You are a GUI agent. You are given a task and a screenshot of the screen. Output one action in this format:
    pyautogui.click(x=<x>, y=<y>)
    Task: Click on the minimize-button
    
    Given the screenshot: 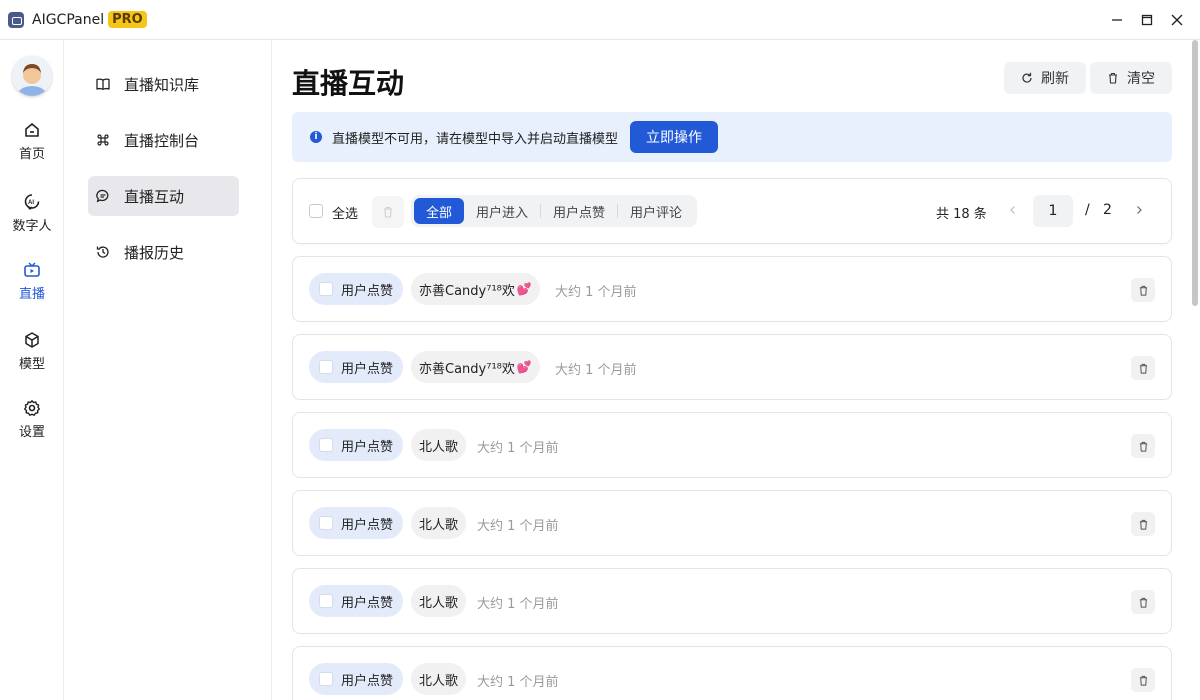 What is the action you would take?
    pyautogui.click(x=1117, y=20)
    